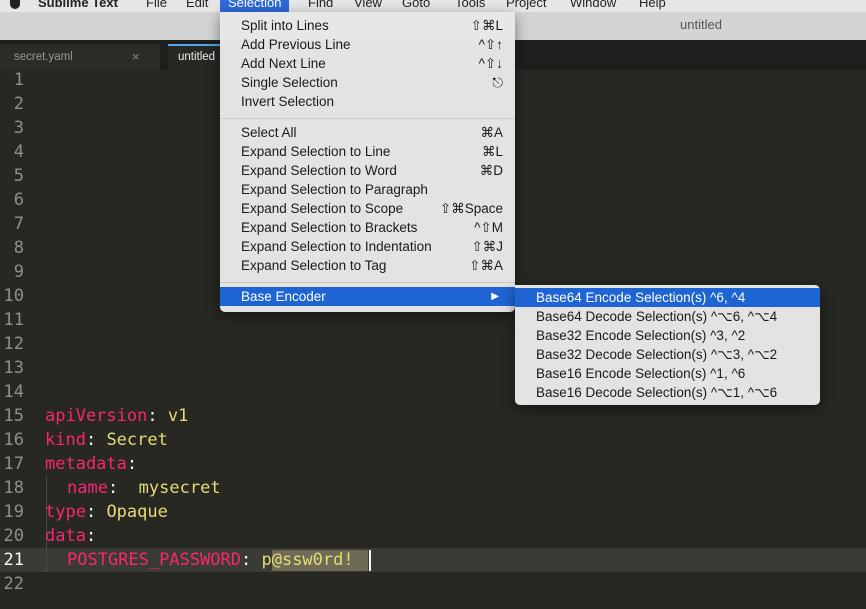 Image resolution: width=866 pixels, height=609 pixels. What do you see at coordinates (488, 227) in the screenshot?
I see `shortcut: ^⇧M` at bounding box center [488, 227].